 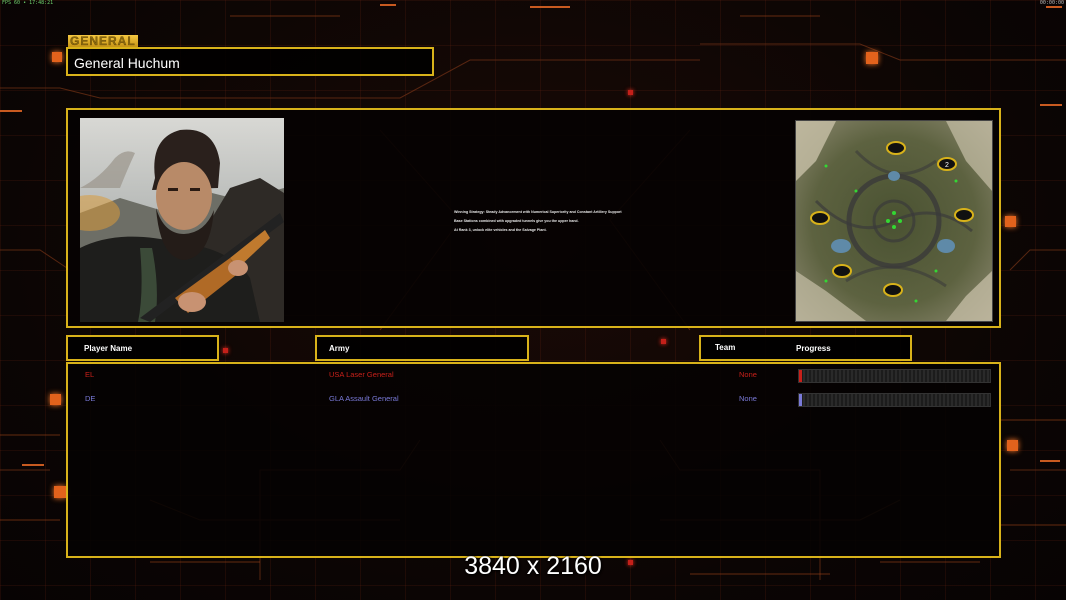 I want to click on column-header-label: Player Name, so click(x=108, y=348).